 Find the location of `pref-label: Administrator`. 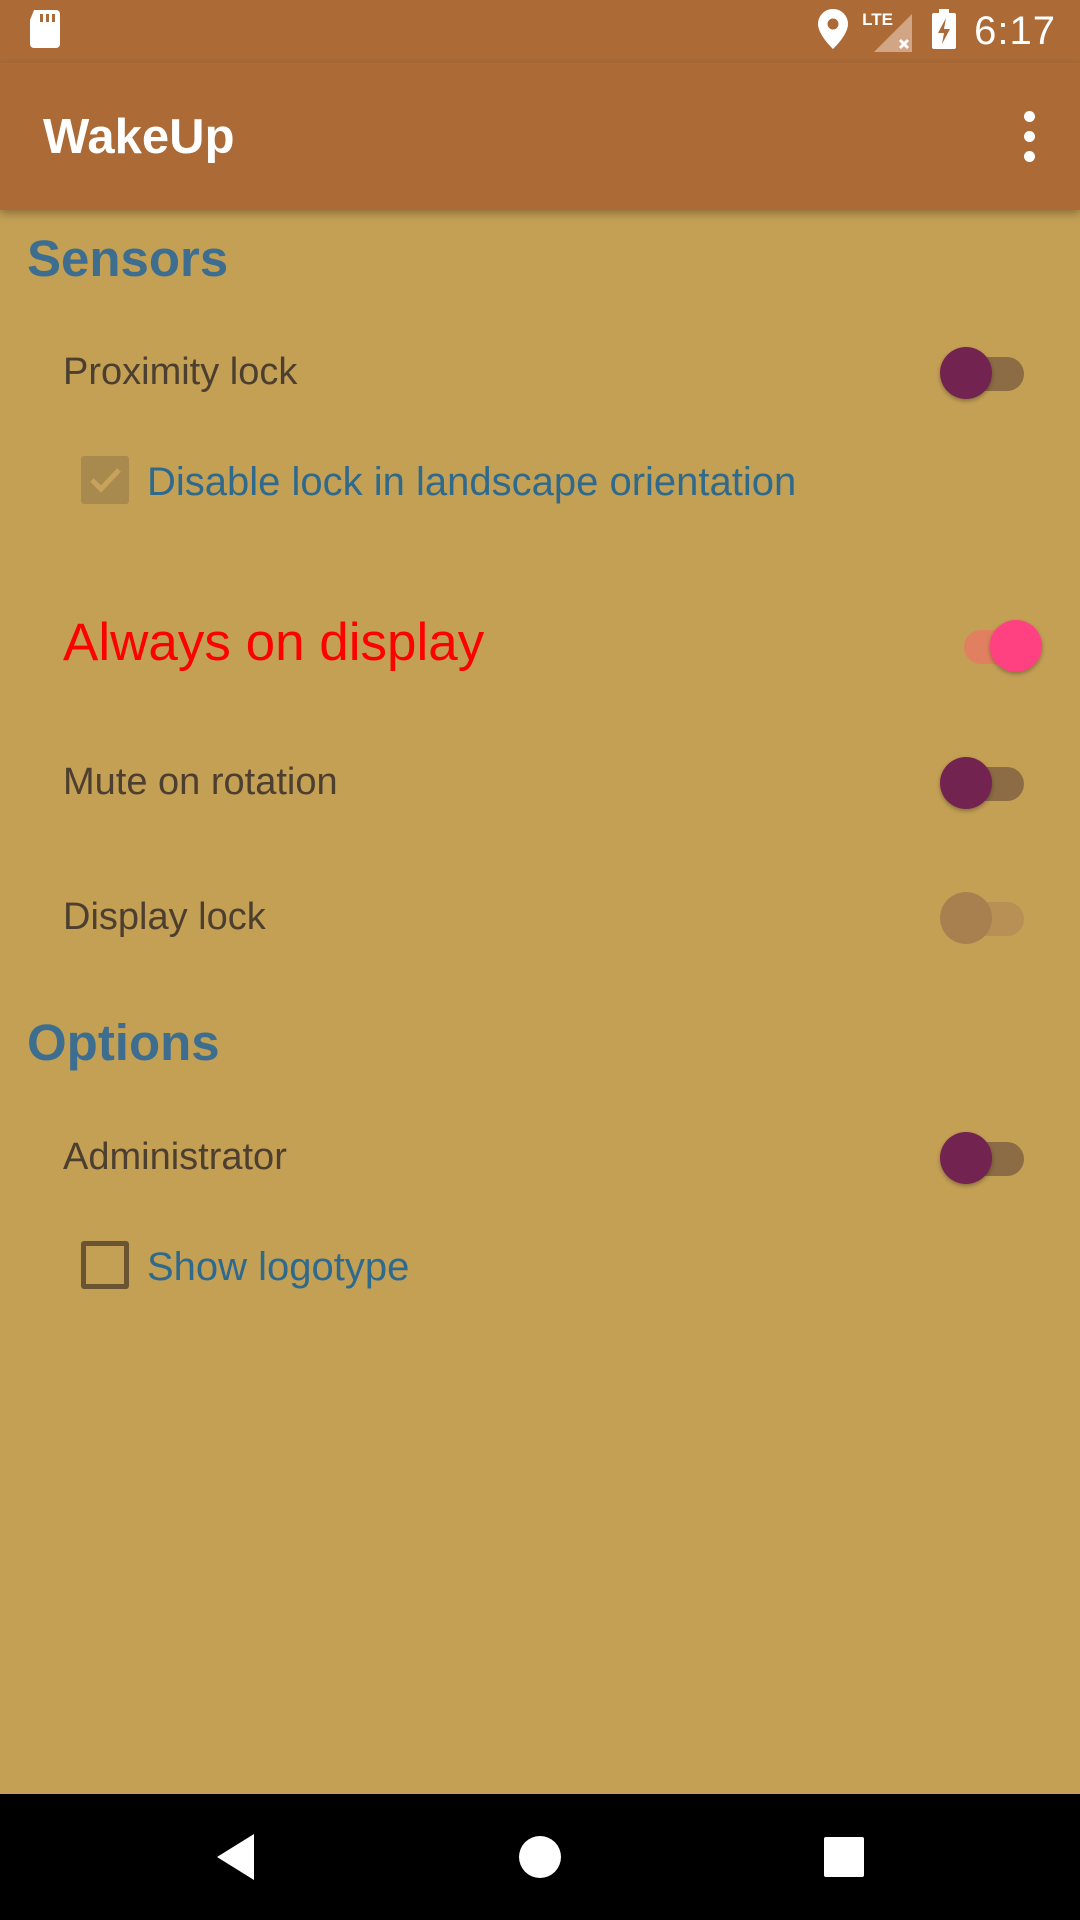

pref-label: Administrator is located at coordinates (175, 1157).